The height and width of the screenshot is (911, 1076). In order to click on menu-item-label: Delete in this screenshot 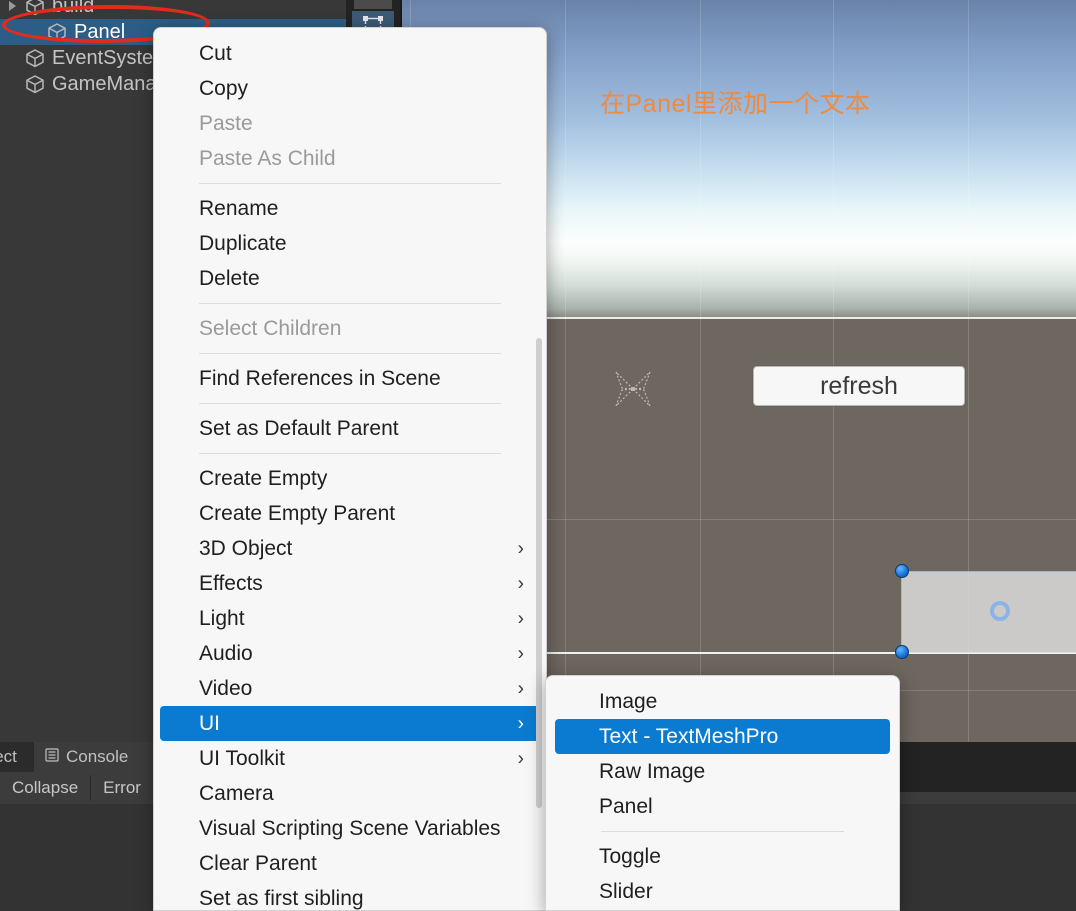, I will do `click(229, 278)`.